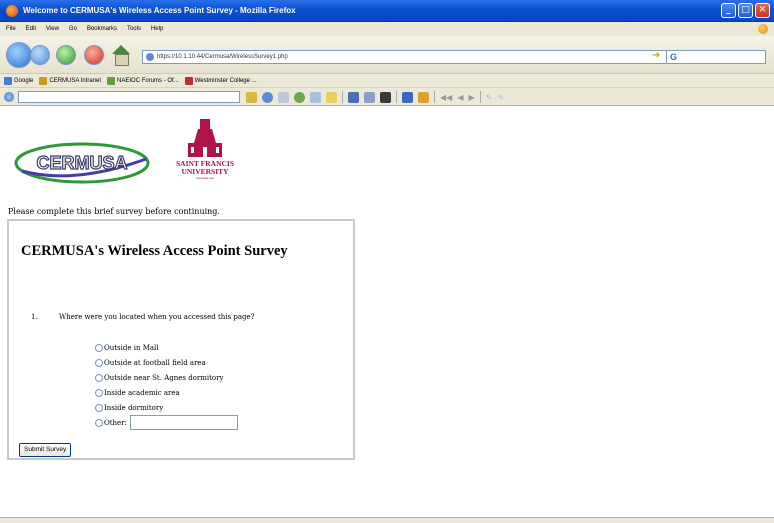  What do you see at coordinates (45, 450) in the screenshot?
I see `submit-survey-button: Submit Survey` at bounding box center [45, 450].